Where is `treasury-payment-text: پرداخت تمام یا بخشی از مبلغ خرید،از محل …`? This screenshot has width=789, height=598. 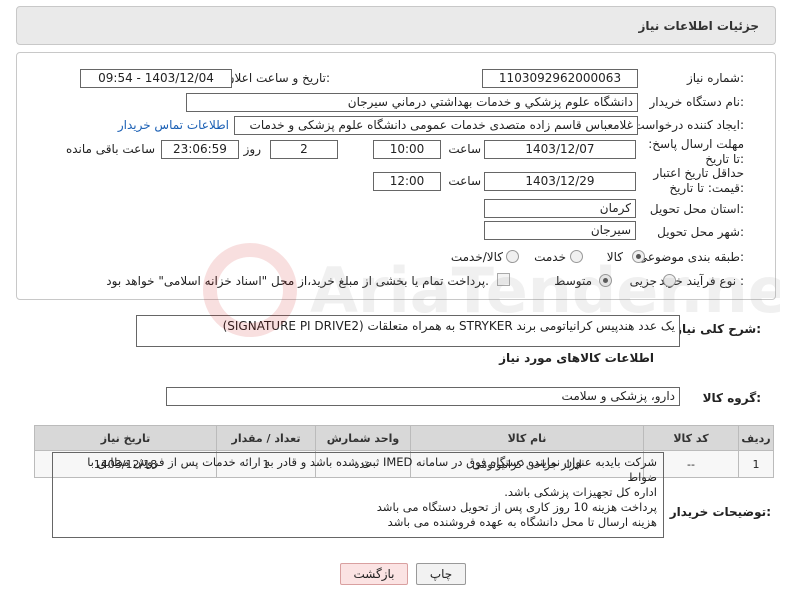
treasury-payment-text: پرداخت تمام یا بخشی از مبلغ خرید،از محل … is located at coordinates (297, 281).